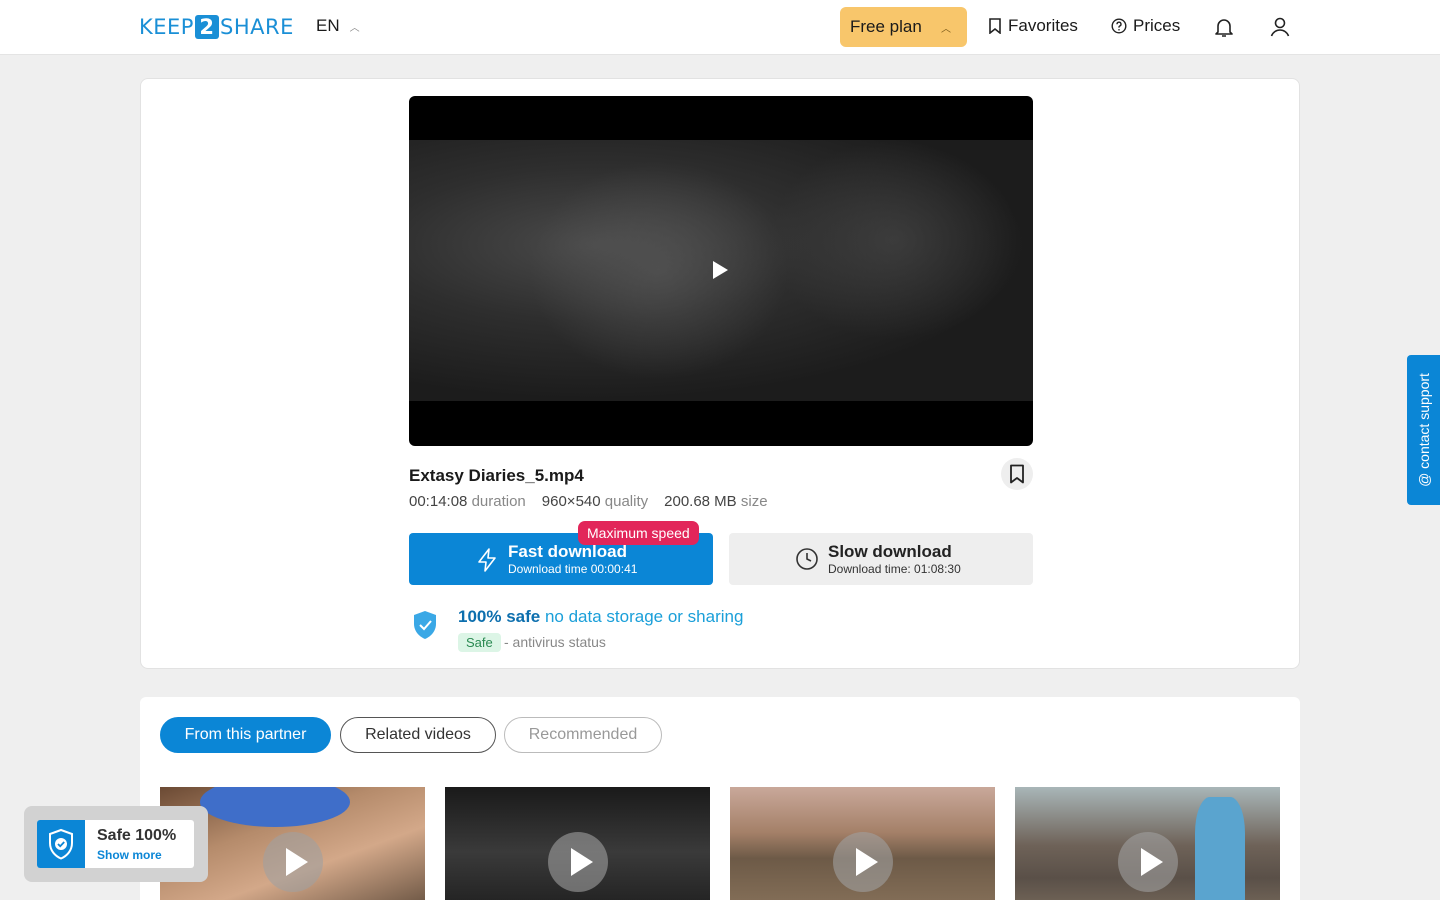  What do you see at coordinates (642, 616) in the screenshot?
I see `safety-text: no data storage or sharing` at bounding box center [642, 616].